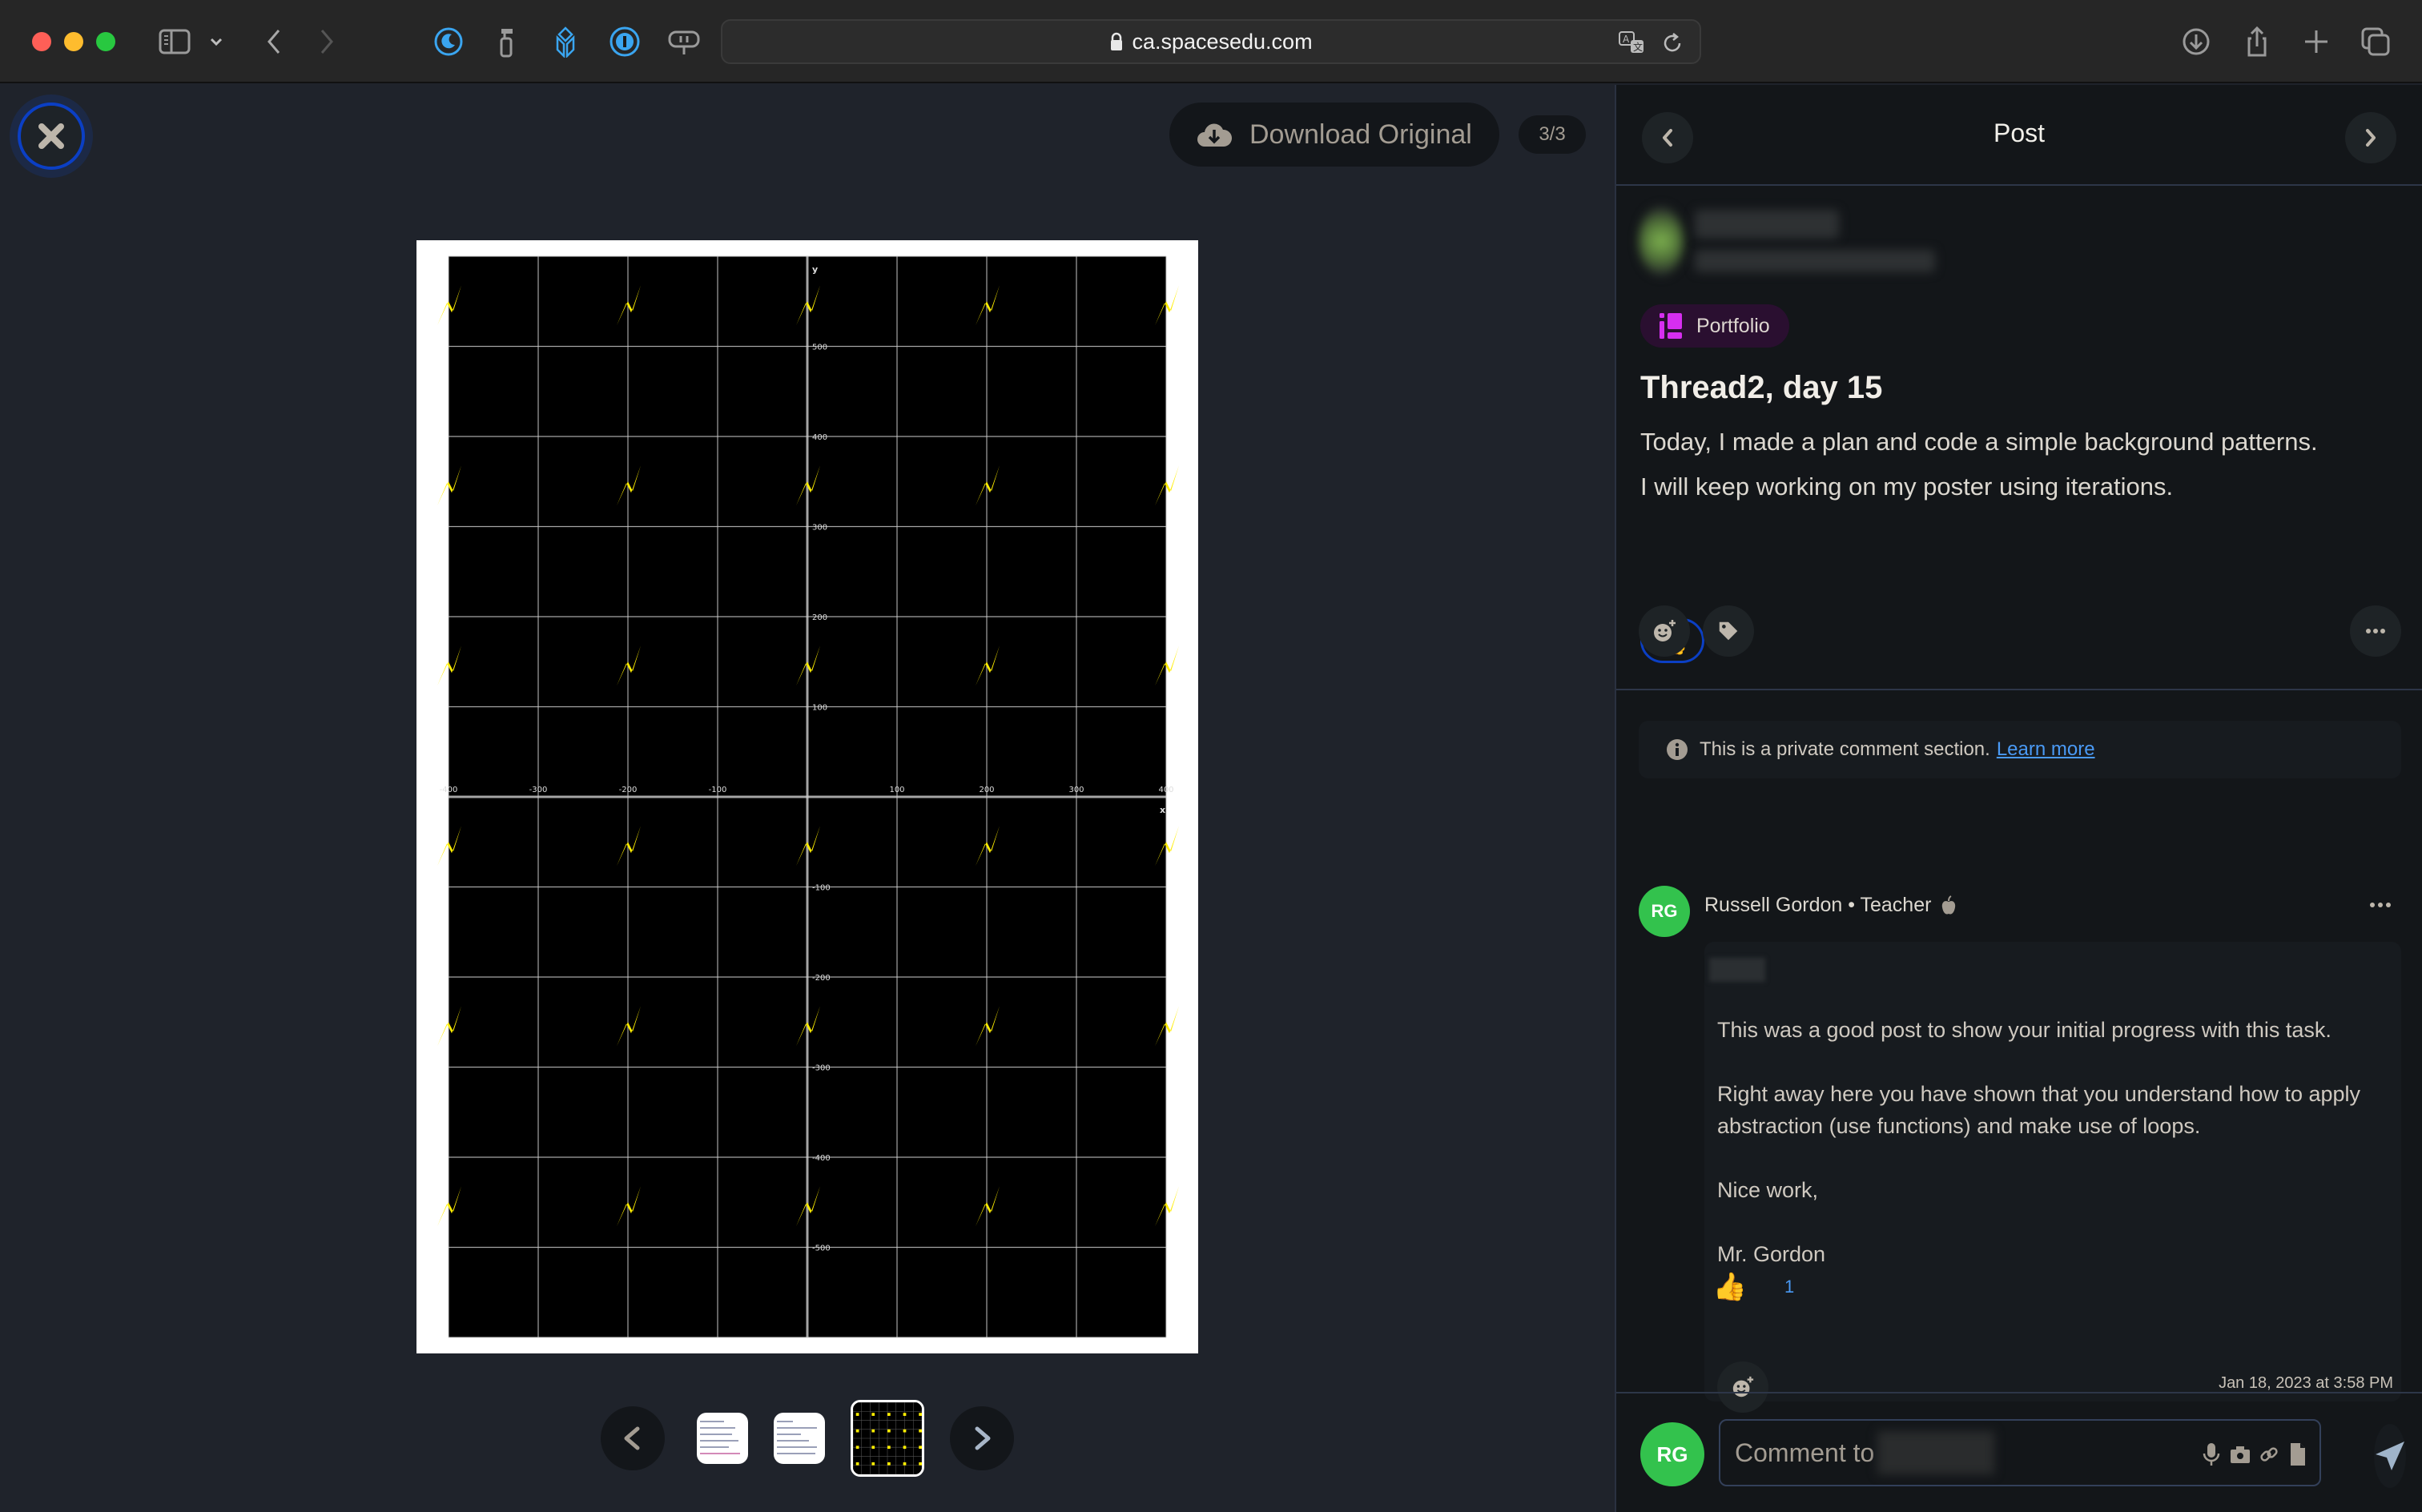  What do you see at coordinates (624, 42) in the screenshot?
I see `password-manager-icon` at bounding box center [624, 42].